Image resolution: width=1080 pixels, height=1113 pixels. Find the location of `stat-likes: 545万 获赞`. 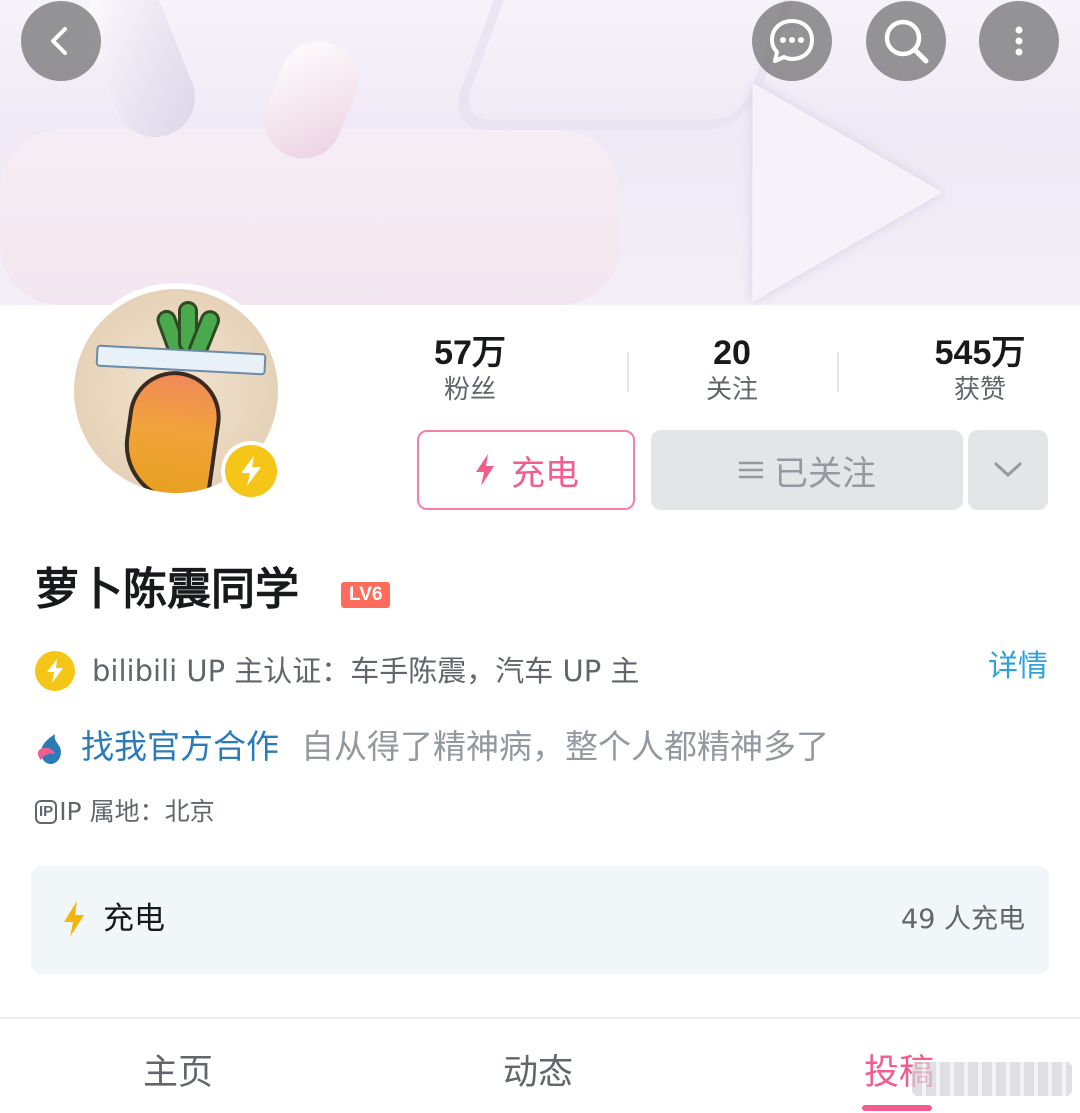

stat-likes: 545万 获赞 is located at coordinates (980, 370).